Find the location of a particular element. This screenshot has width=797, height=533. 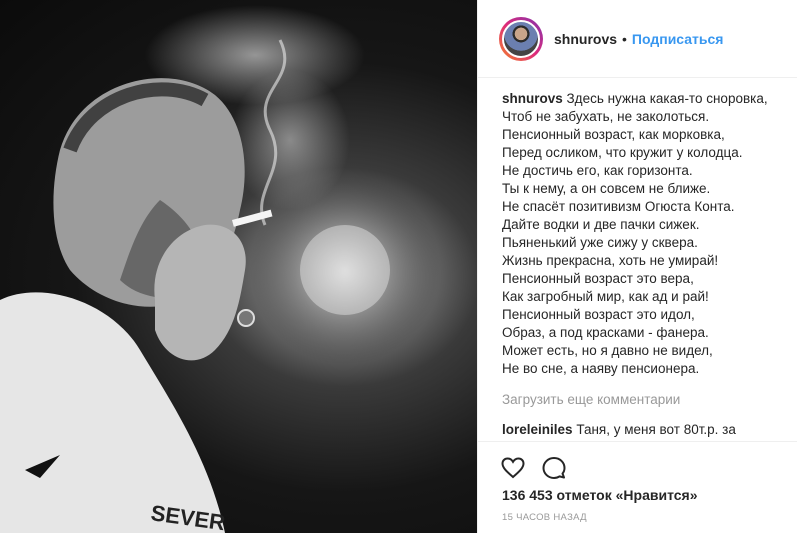

caption-line: Пенсионный возраст это идол, is located at coordinates (598, 314).